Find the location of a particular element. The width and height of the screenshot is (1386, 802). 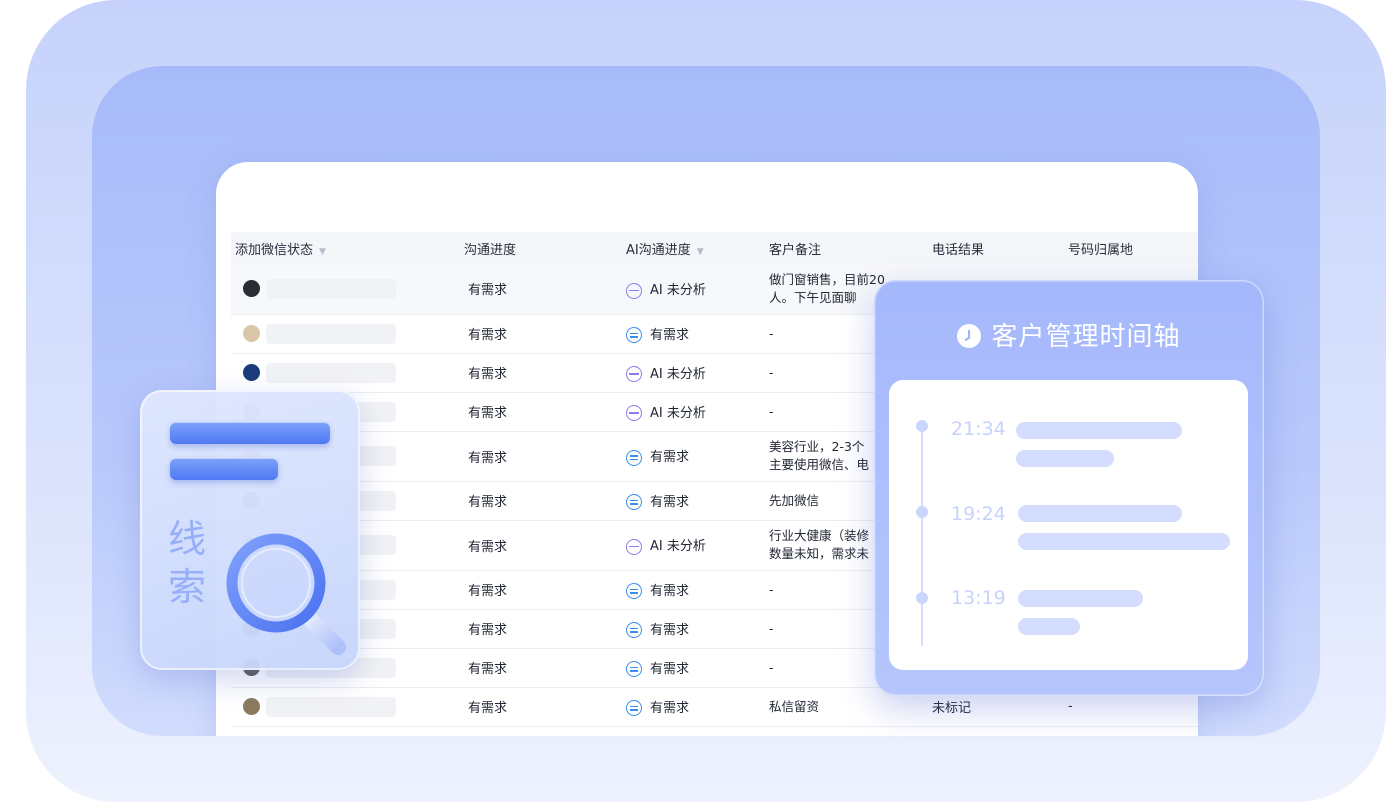

column-header: 添加微信状态 ▼ is located at coordinates (345, 248).